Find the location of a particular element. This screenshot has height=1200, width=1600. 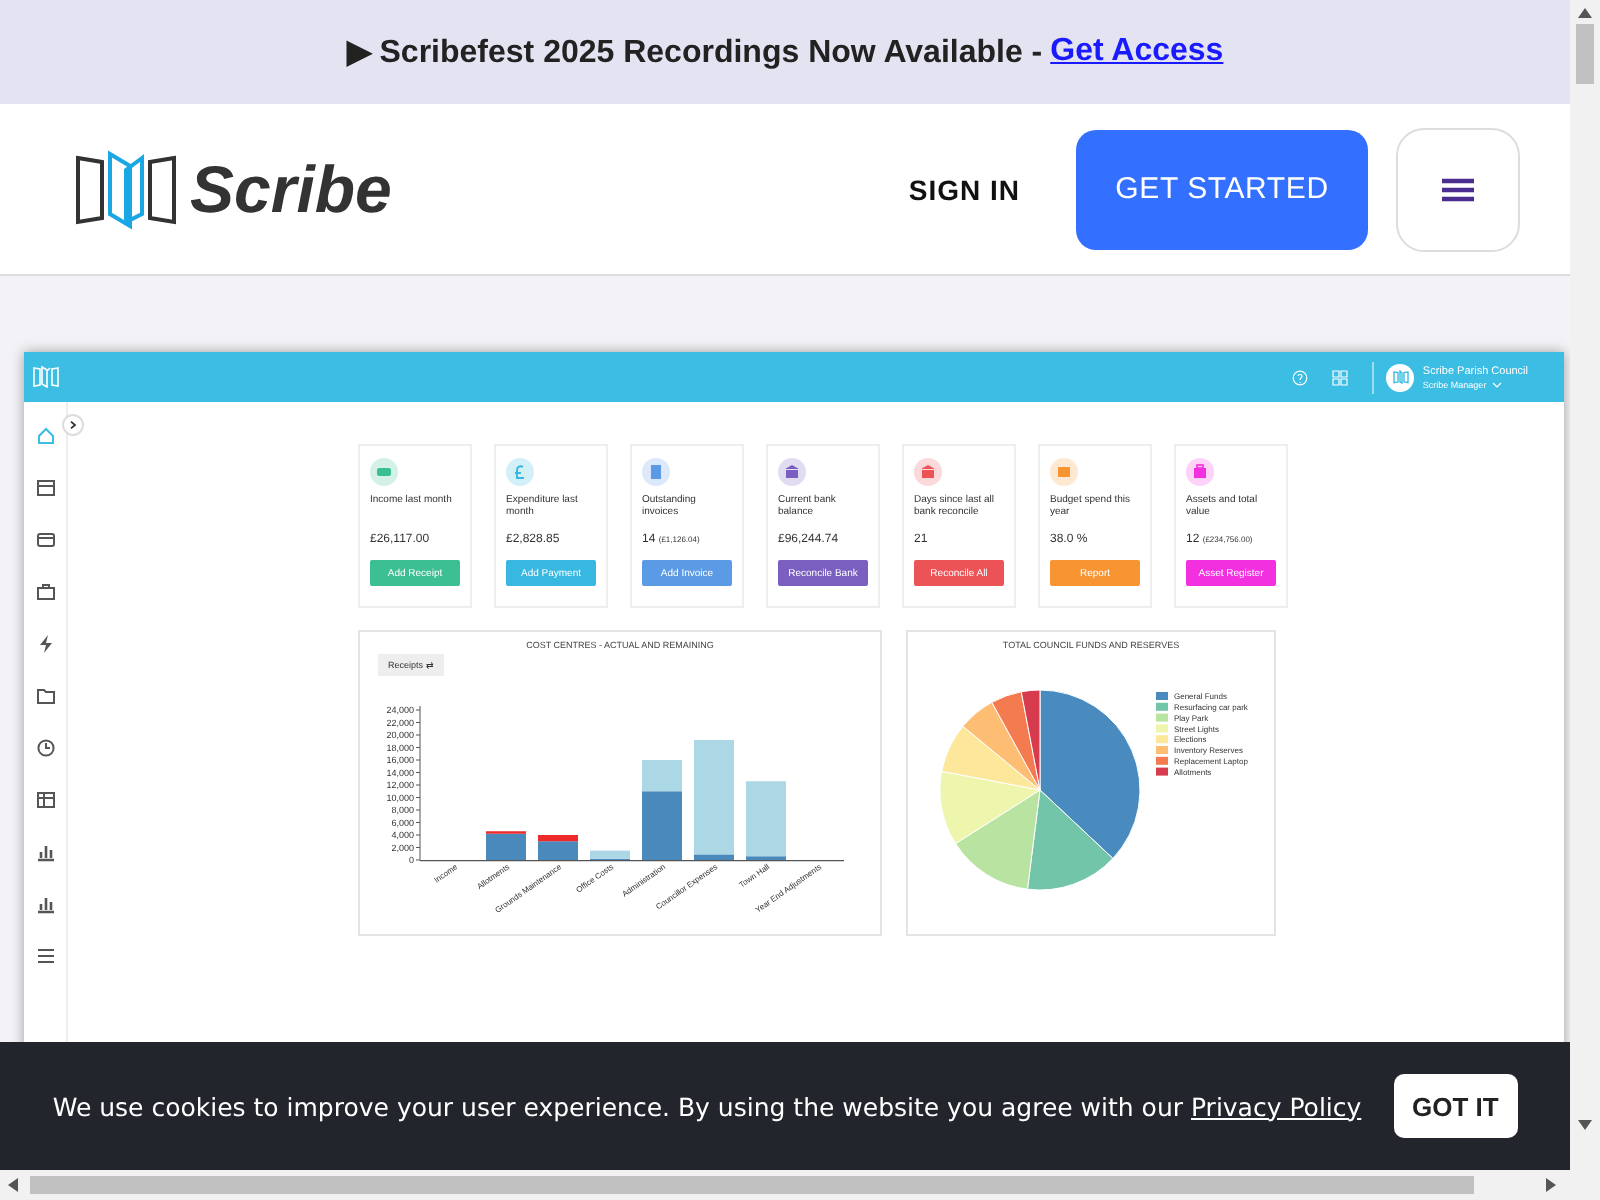

privacy-policy-link: Privacy Policy is located at coordinates (1276, 1106).